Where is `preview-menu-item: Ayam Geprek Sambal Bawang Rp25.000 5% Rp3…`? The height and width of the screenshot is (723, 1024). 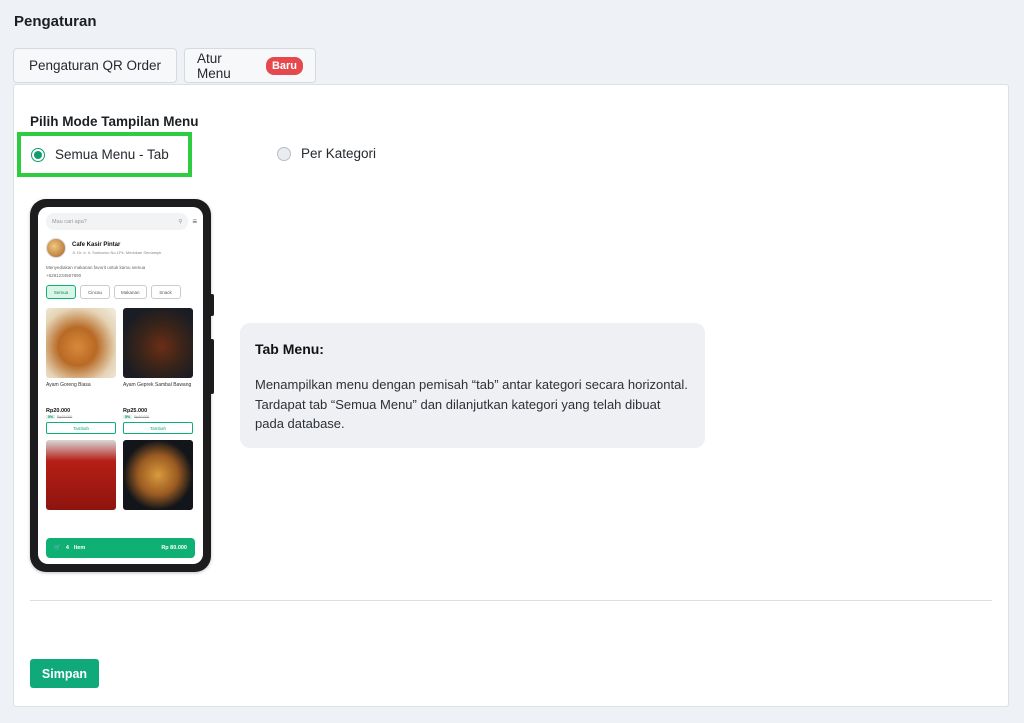 preview-menu-item: Ayam Geprek Sambal Bawang Rp25.000 5% Rp3… is located at coordinates (158, 371).